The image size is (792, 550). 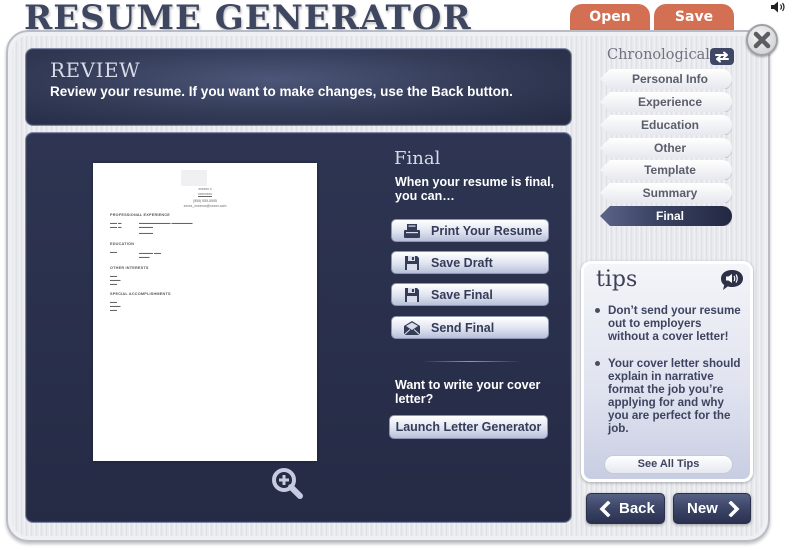 I want to click on resume-section-heading: PROFESSIONAL EXPERIENCE, so click(x=140, y=215).